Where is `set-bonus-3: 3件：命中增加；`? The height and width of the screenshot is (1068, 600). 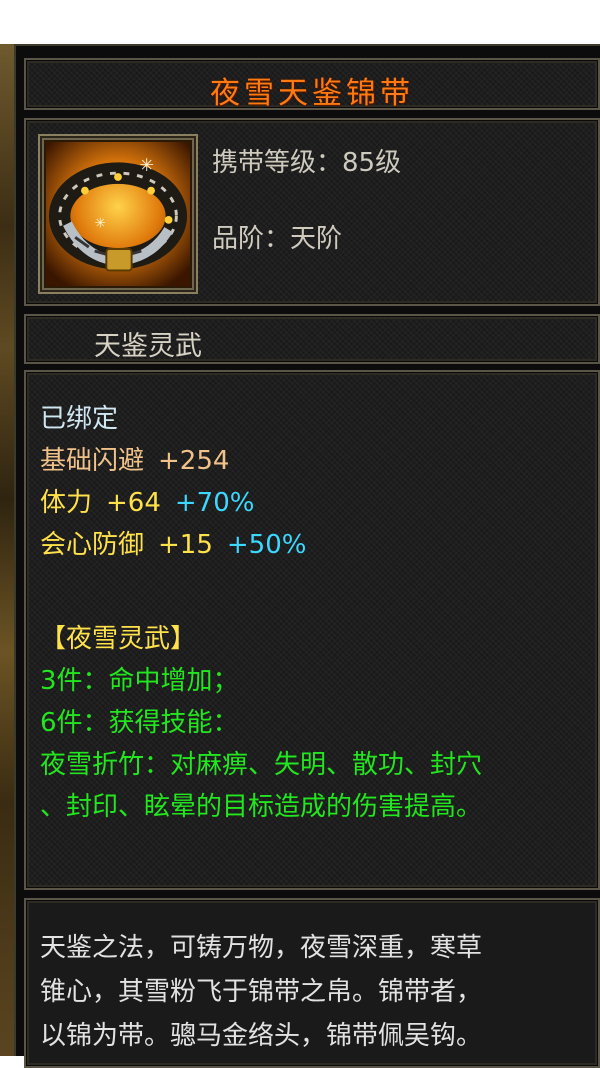 set-bonus-3: 3件：命中增加； is located at coordinates (139, 681).